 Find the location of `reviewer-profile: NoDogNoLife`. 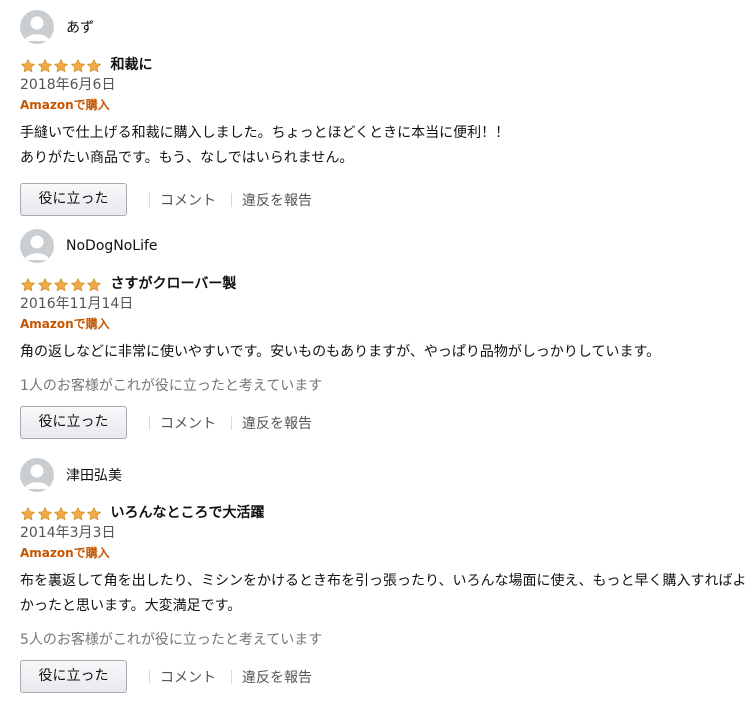

reviewer-profile: NoDogNoLife is located at coordinates (381, 246).